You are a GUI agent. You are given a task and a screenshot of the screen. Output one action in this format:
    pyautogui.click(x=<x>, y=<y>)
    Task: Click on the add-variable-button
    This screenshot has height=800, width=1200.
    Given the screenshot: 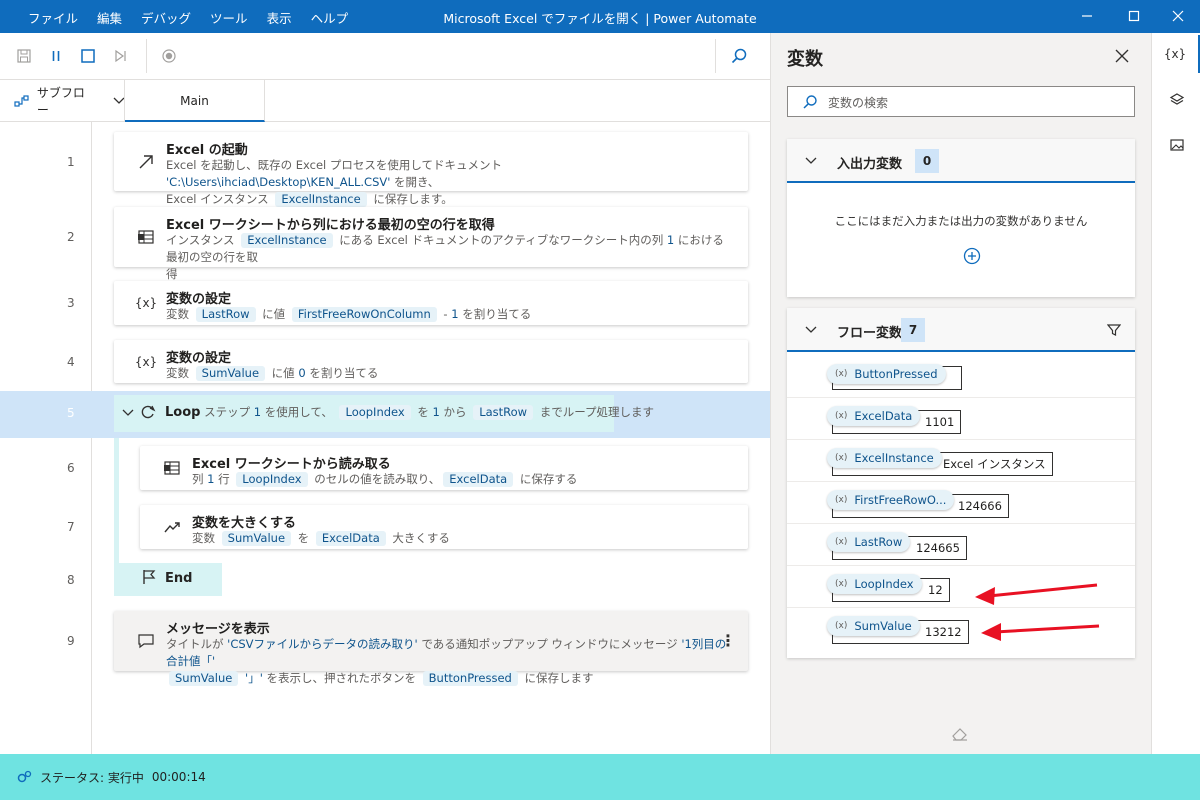 What is the action you would take?
    pyautogui.click(x=972, y=257)
    